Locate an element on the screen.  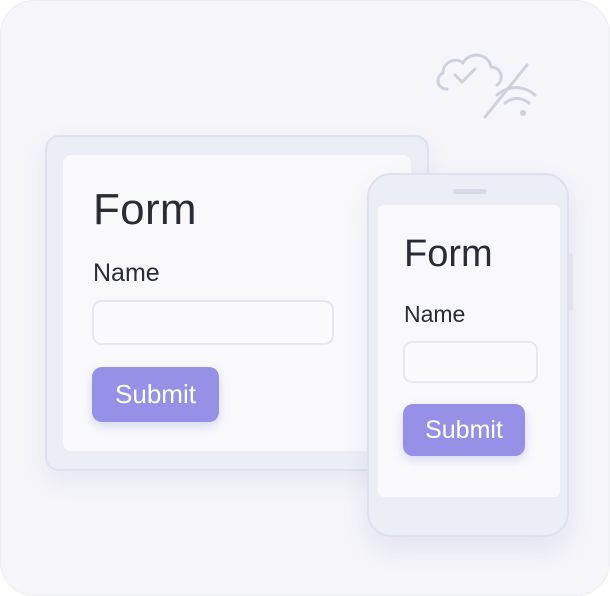
phone-name-label: Name is located at coordinates (435, 314).